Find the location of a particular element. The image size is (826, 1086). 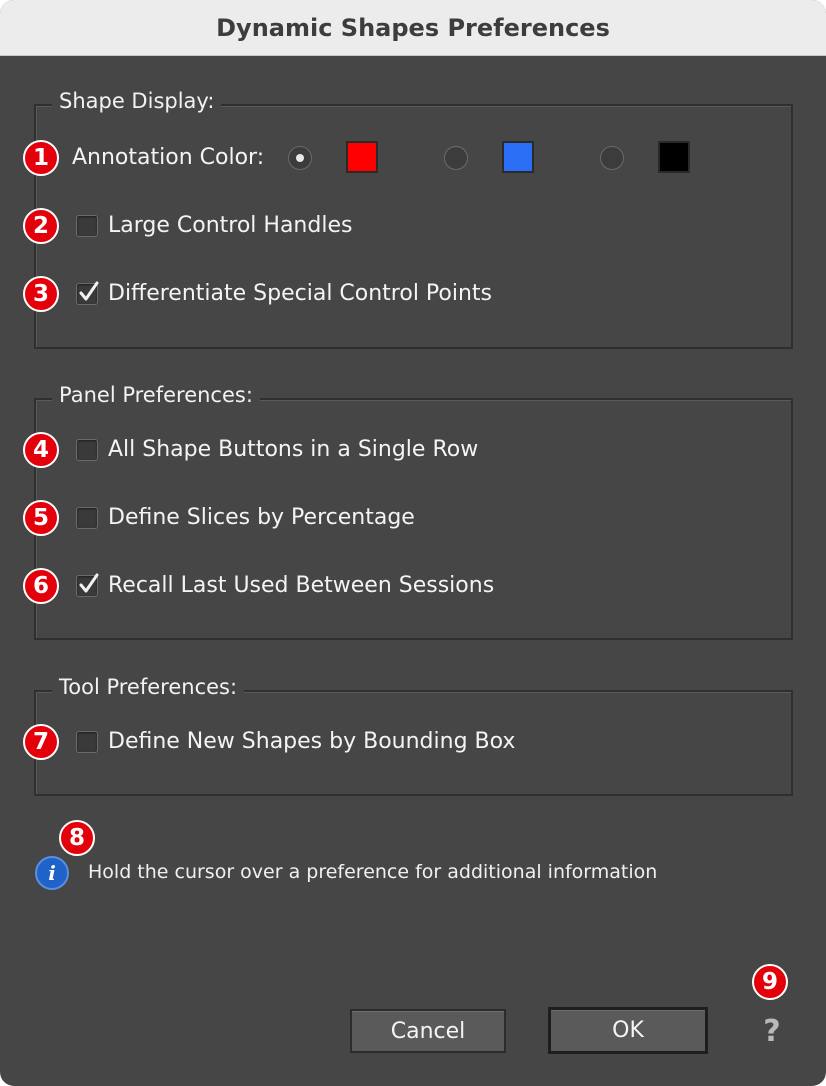

large-control-handles-checkbox is located at coordinates (87, 226).